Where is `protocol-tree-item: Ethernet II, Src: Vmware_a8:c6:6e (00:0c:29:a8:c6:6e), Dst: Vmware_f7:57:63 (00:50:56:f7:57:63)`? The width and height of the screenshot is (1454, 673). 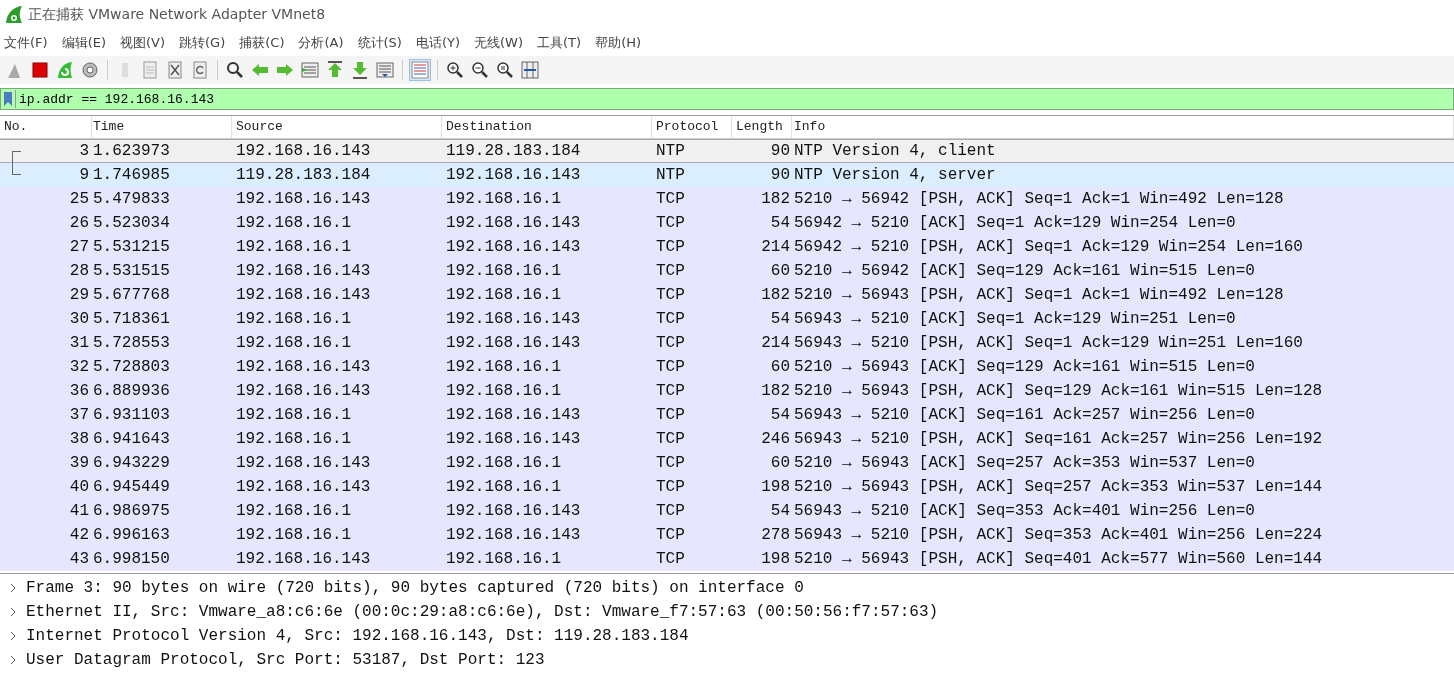 protocol-tree-item: Ethernet II, Src: Vmware_a8:c6:6e (00:0c:29:a8:c6:6e), Dst: Vmware_f7:57:63 (00:50:56:f7:57:63) is located at coordinates (482, 612).